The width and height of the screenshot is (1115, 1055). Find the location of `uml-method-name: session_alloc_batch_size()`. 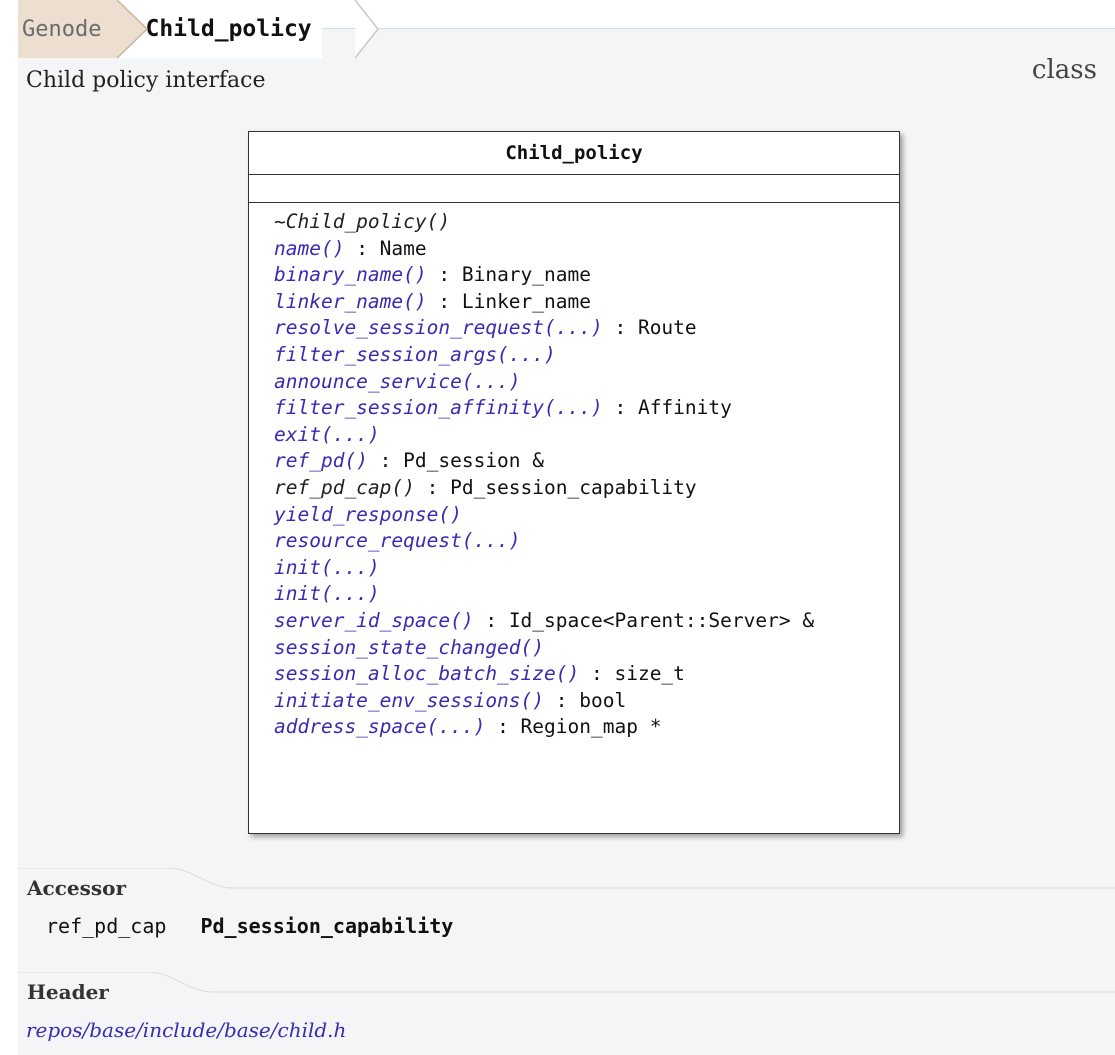

uml-method-name: session_alloc_batch_size() is located at coordinates (426, 673).